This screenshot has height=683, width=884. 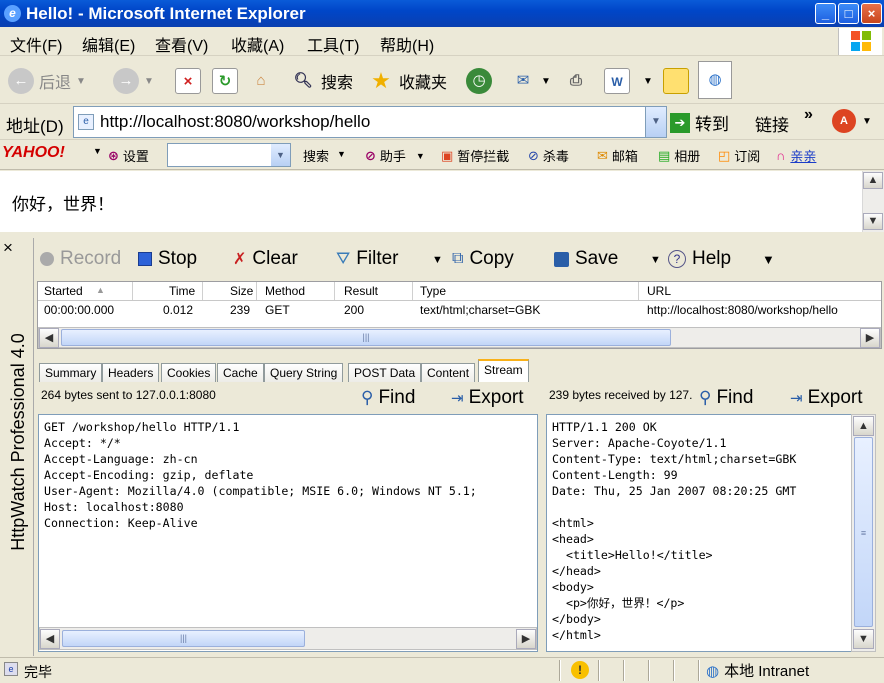 I want to click on scroll-thumb: ≡, so click(x=863, y=532).